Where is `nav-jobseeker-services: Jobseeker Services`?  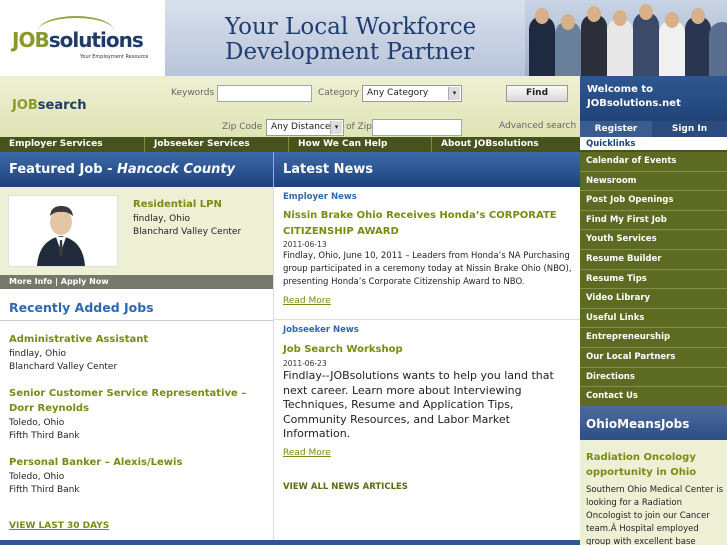
nav-jobseeker-services: Jobseeker Services is located at coordinates (216, 144).